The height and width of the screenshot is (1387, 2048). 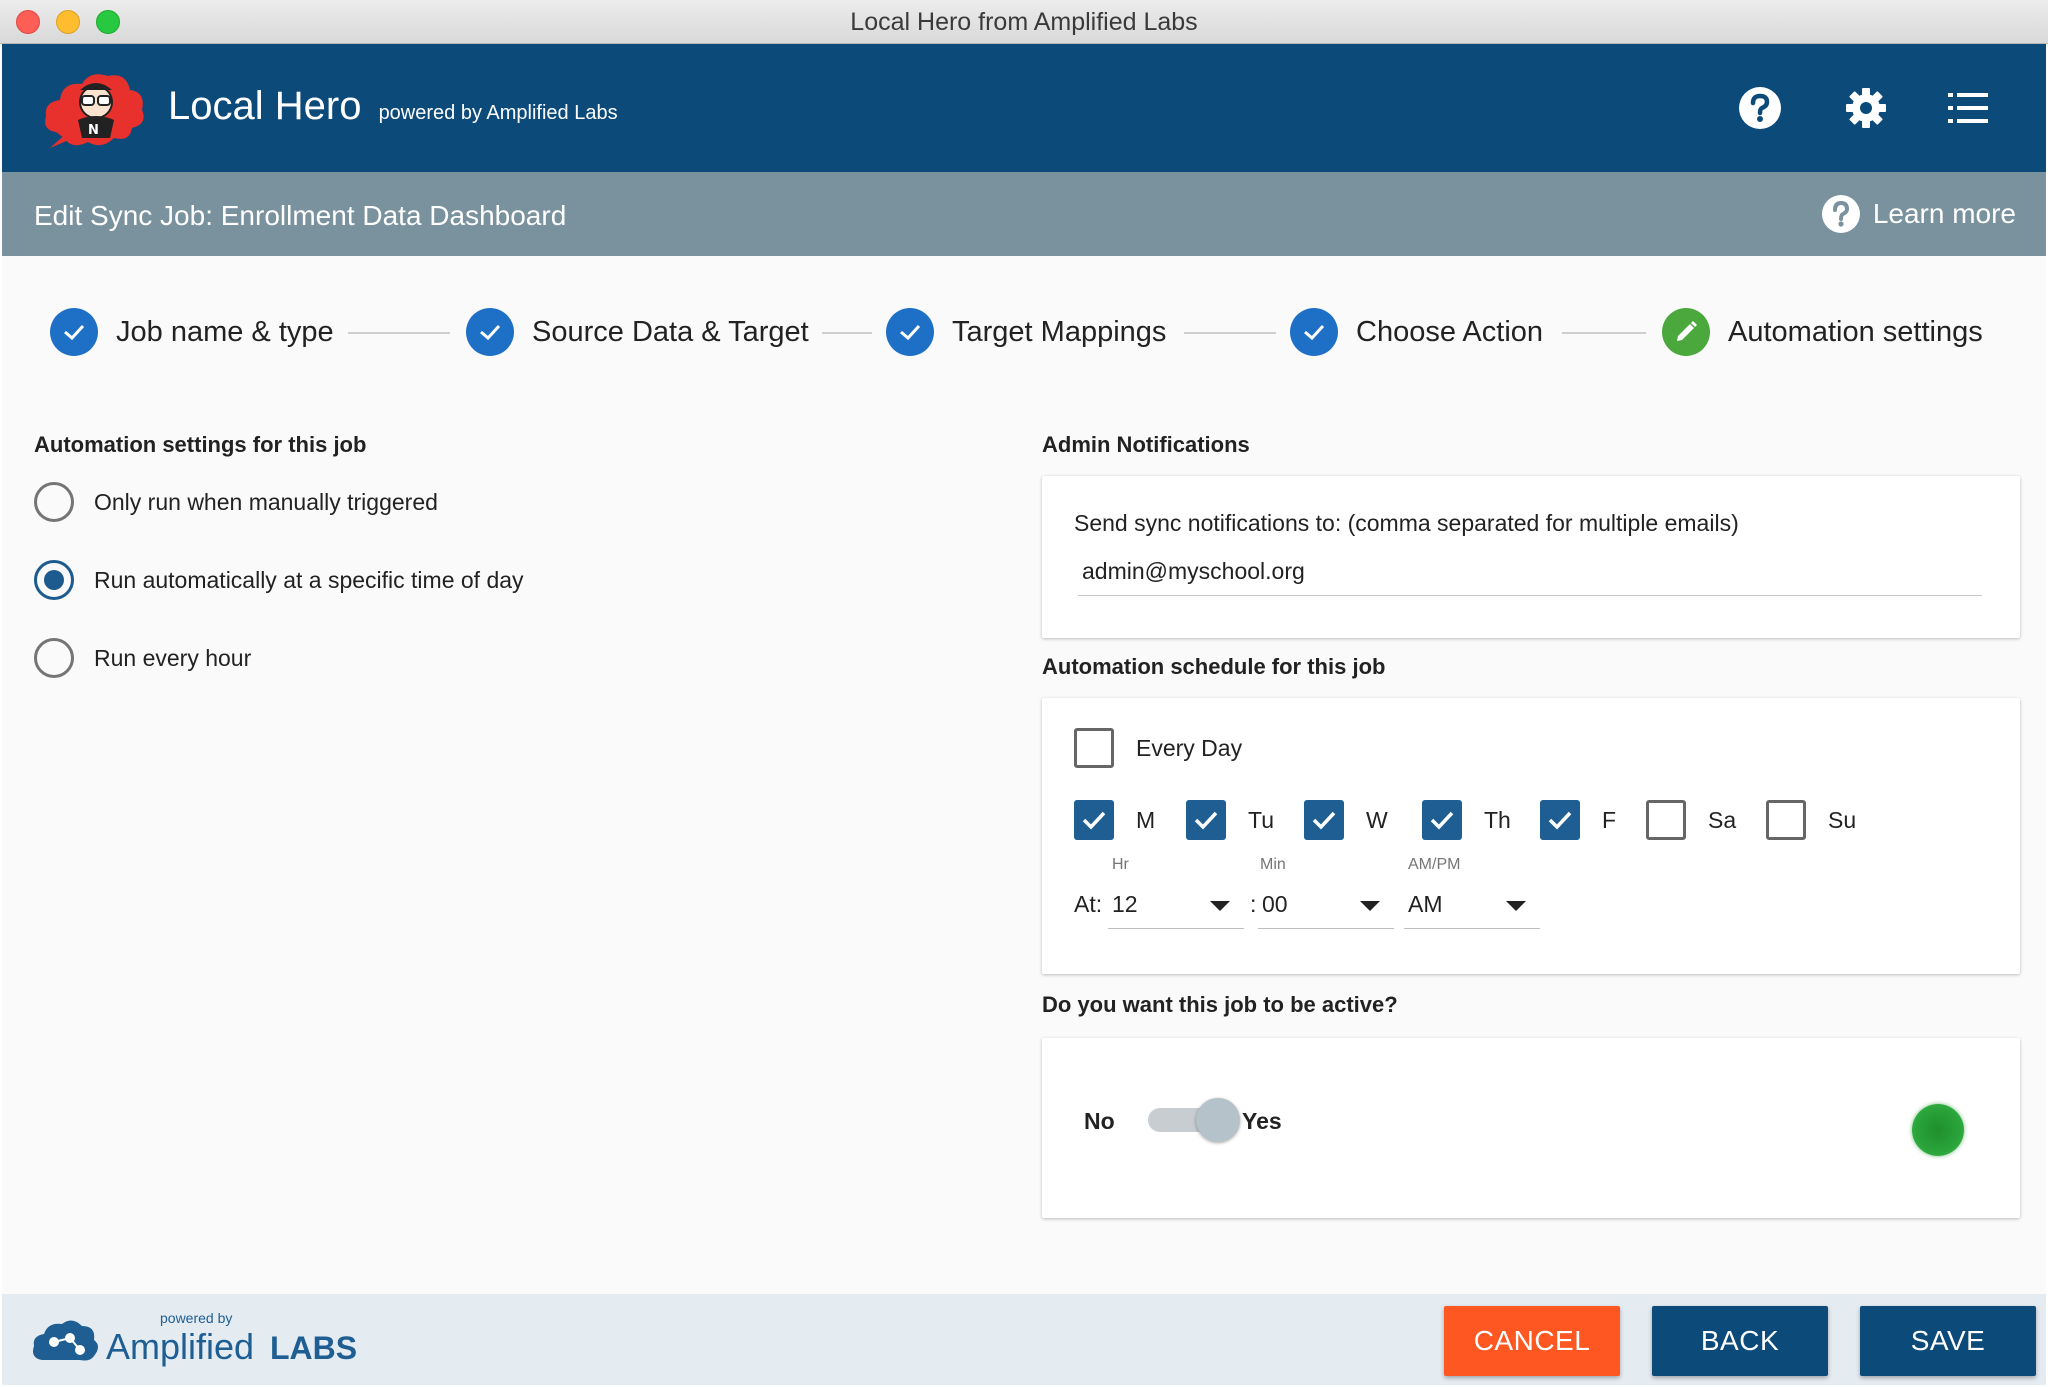 What do you see at coordinates (173, 657) in the screenshot?
I see `radio-label: Run every hour` at bounding box center [173, 657].